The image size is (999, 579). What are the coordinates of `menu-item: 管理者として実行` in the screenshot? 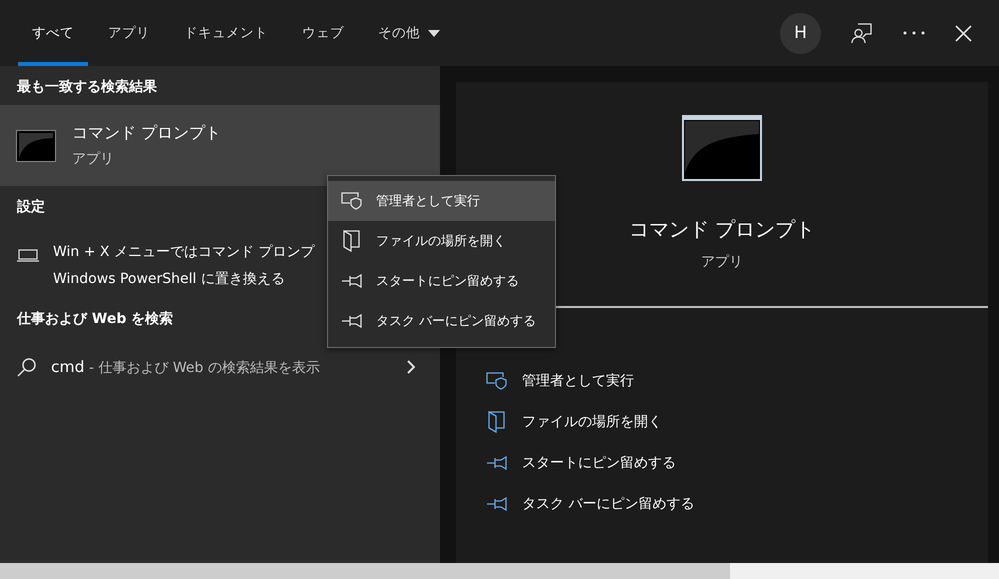 It's located at (441, 201).